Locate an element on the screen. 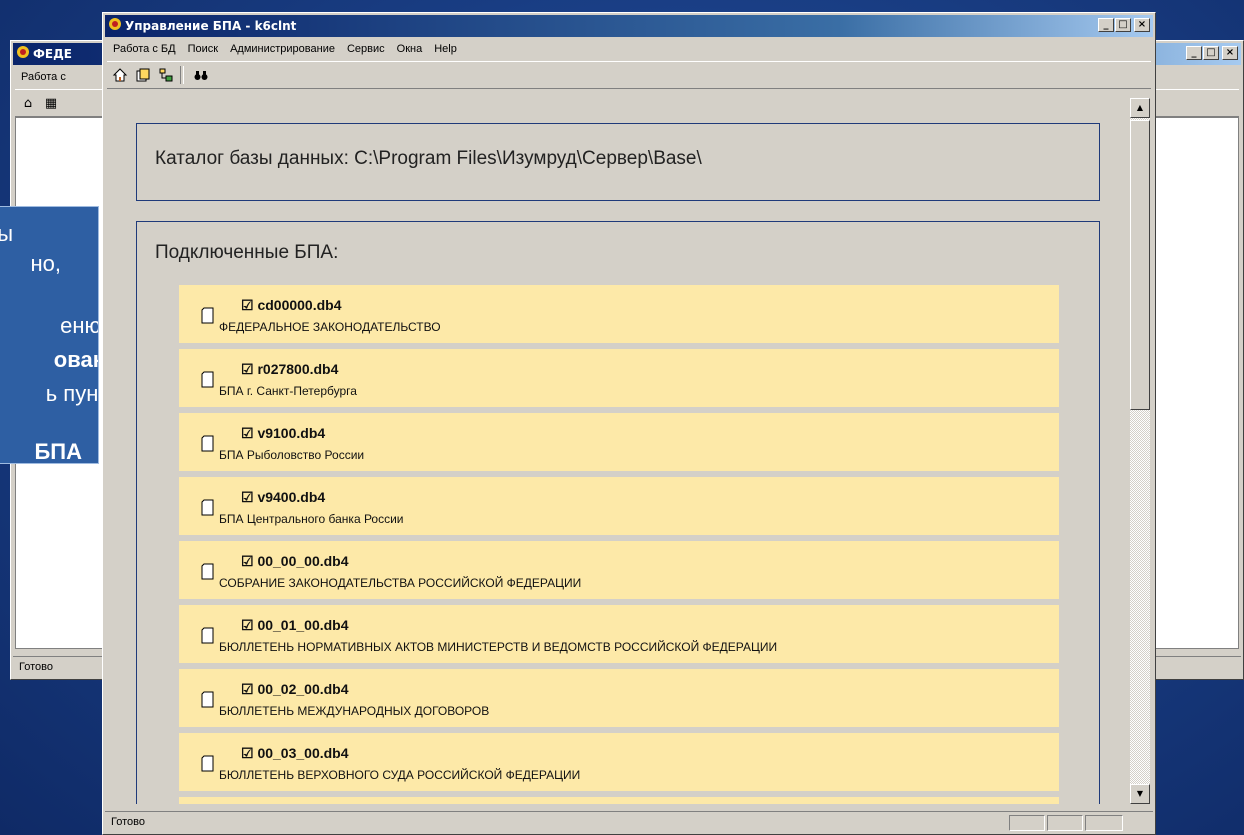 The image size is (1244, 835). scroll-up-arrow-icon: ▲ is located at coordinates (1140, 108).